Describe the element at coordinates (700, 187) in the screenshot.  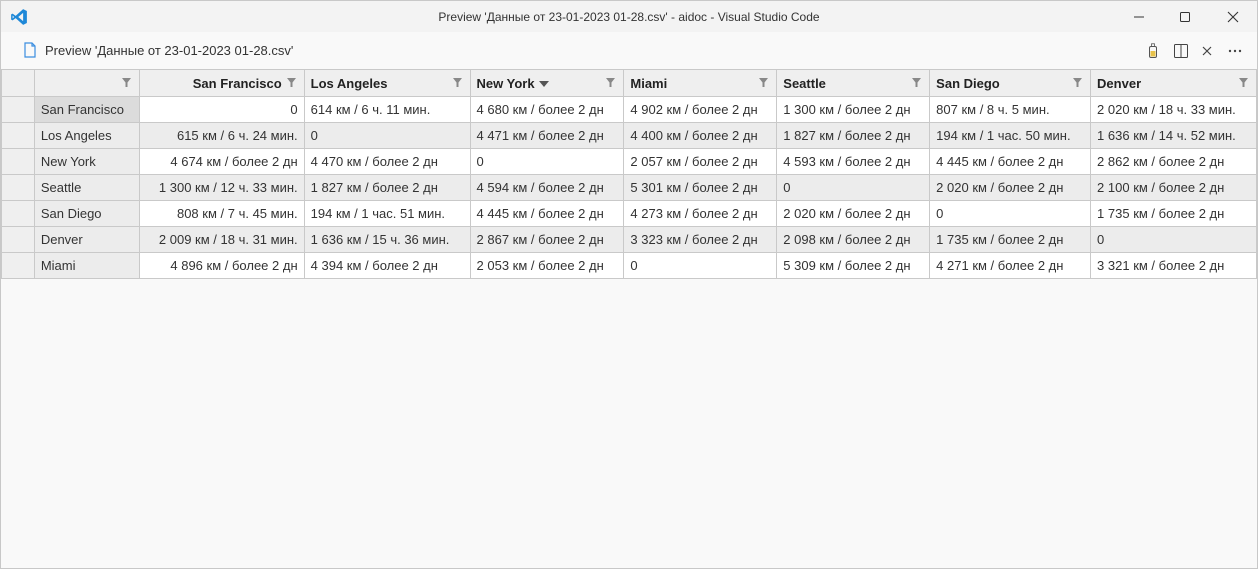
I see `table-cell: 5 301 км / более 2 дн` at that location.